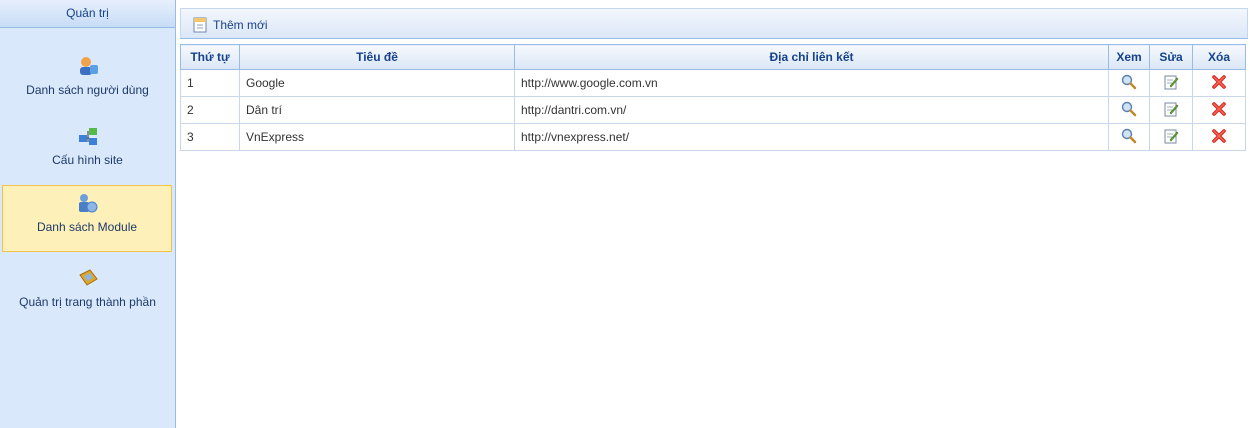  I want to click on column-header-delete: Xóa, so click(1219, 57).